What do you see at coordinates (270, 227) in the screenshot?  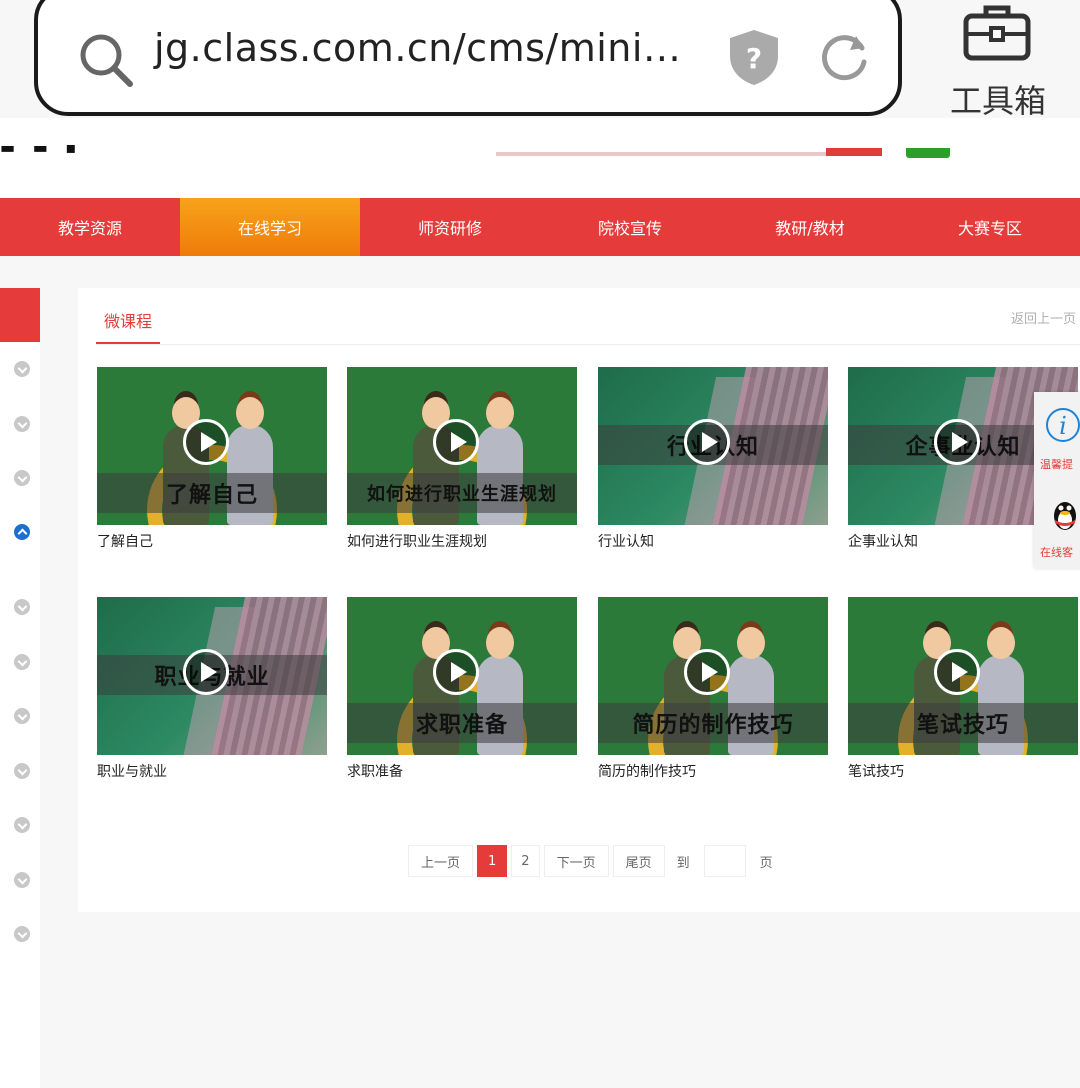 I see `nav-item-online-learning: 在线学习` at bounding box center [270, 227].